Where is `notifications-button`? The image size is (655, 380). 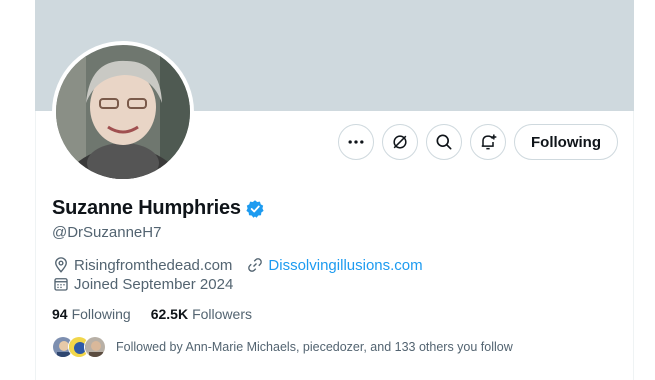 notifications-button is located at coordinates (488, 142).